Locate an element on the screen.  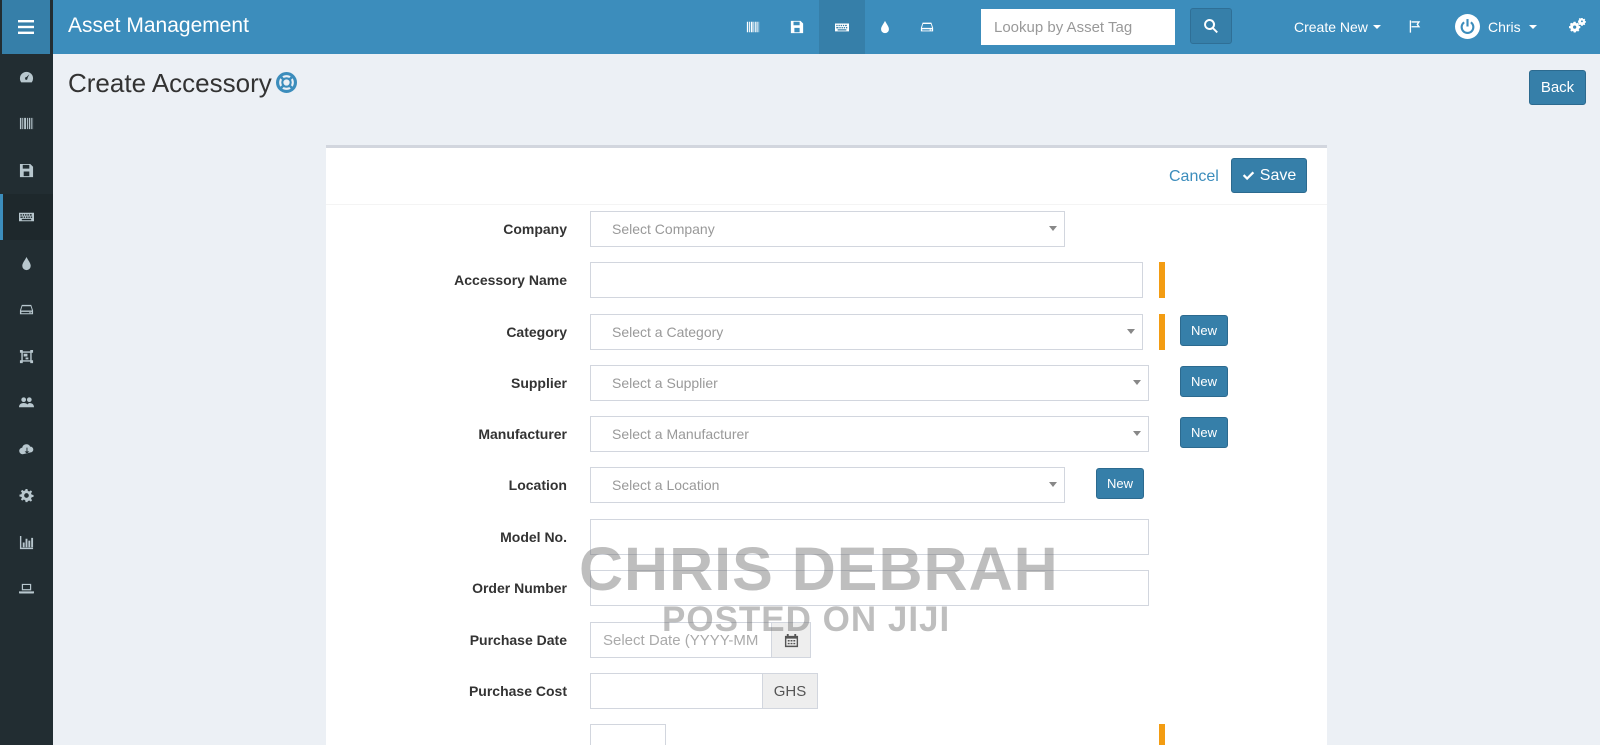
new-manufacturer-button: New is located at coordinates (1204, 432).